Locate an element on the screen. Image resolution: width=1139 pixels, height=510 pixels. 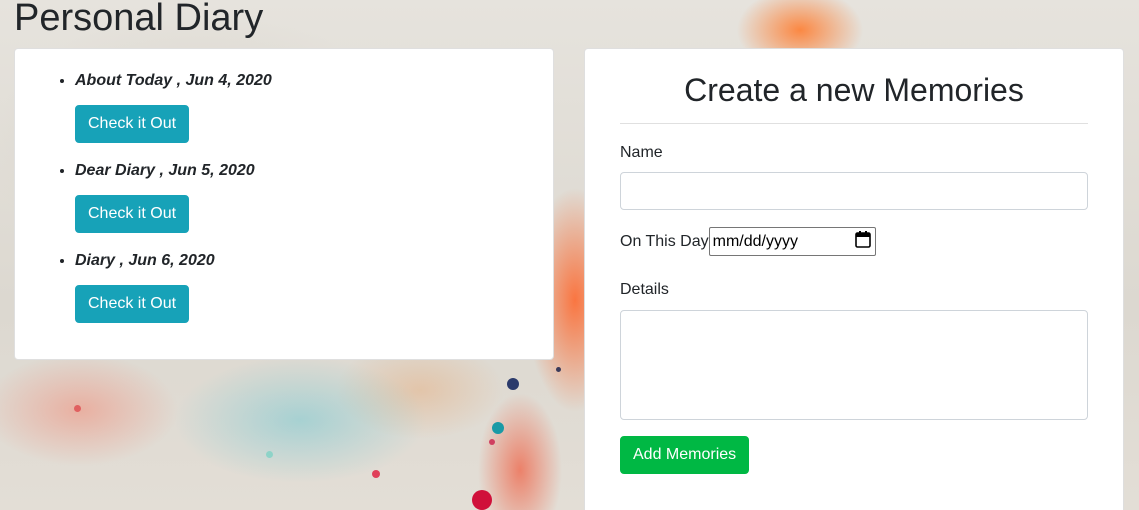
diary-entry: Dear Diary , Jun 5, 2020 Check it Out is located at coordinates (173, 206).